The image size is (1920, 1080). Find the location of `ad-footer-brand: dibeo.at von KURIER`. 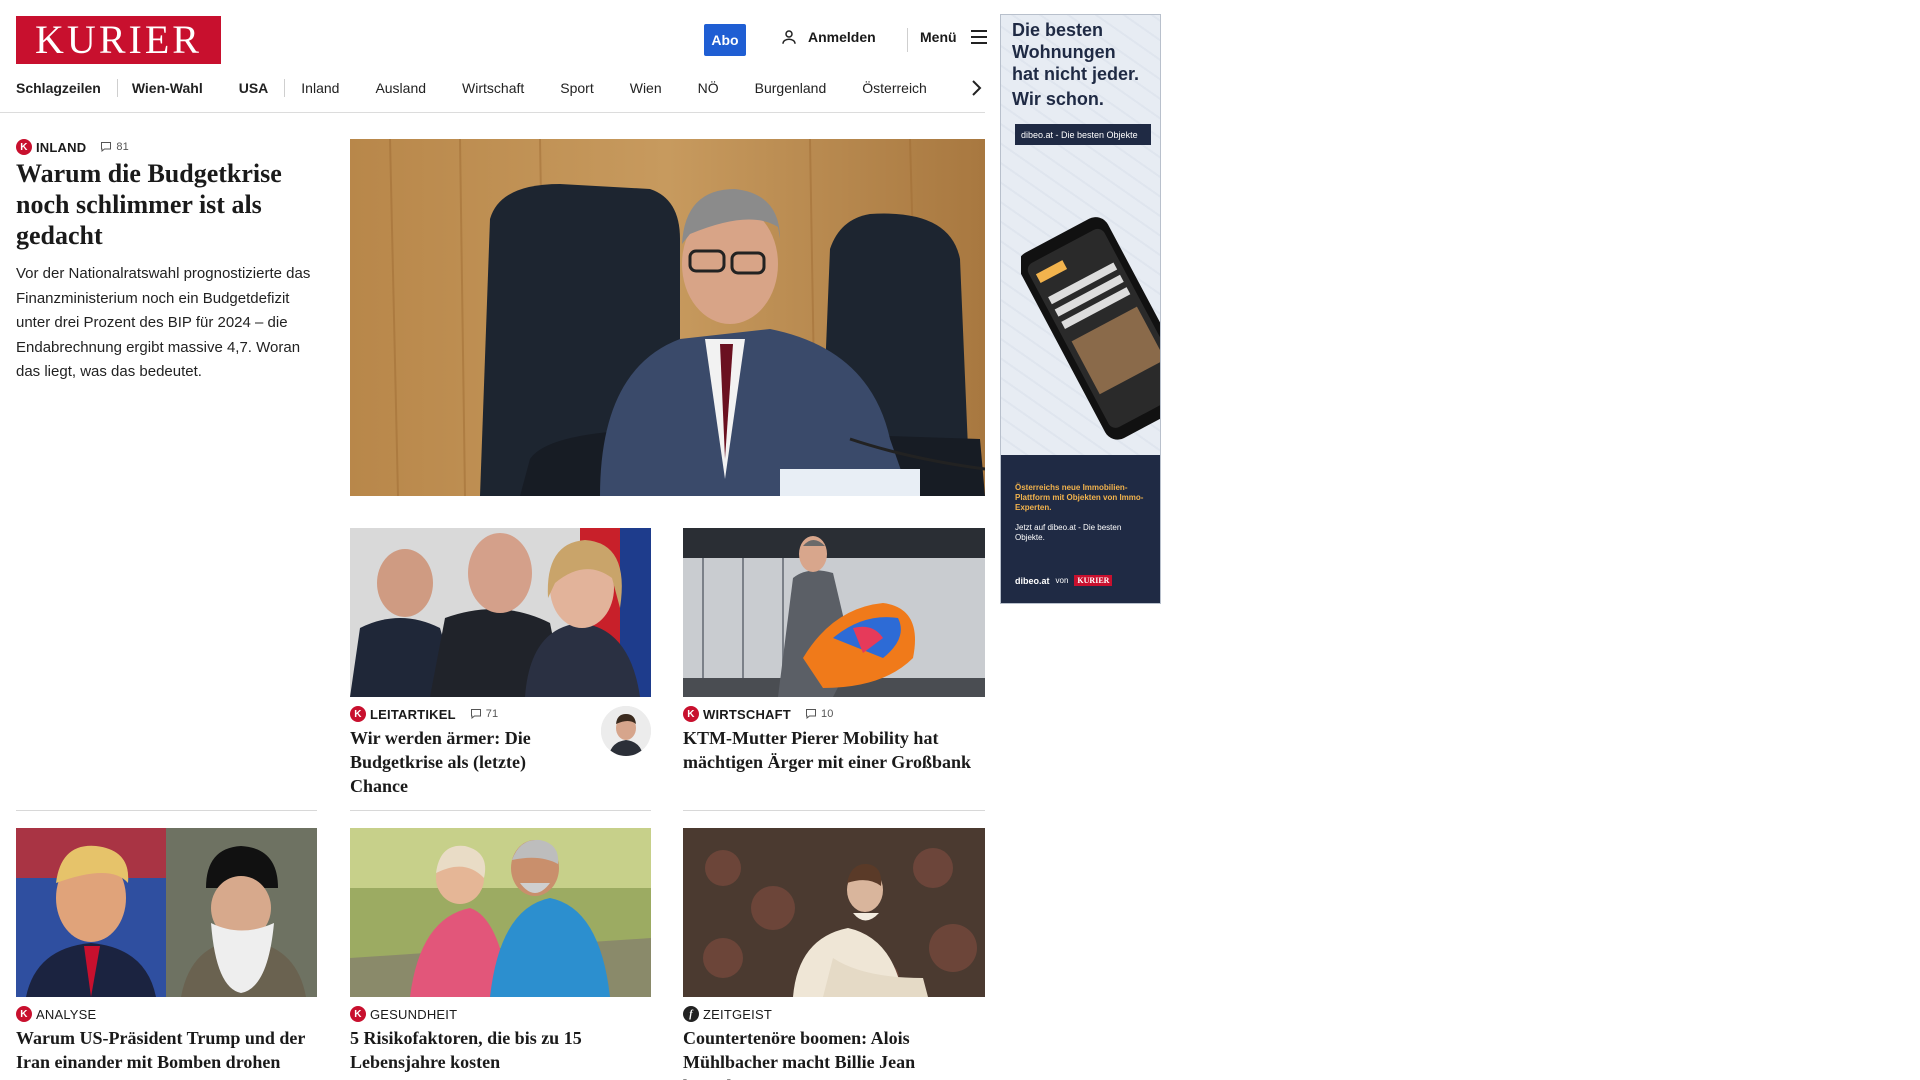

ad-footer-brand: dibeo.at von KURIER is located at coordinates (1064, 580).